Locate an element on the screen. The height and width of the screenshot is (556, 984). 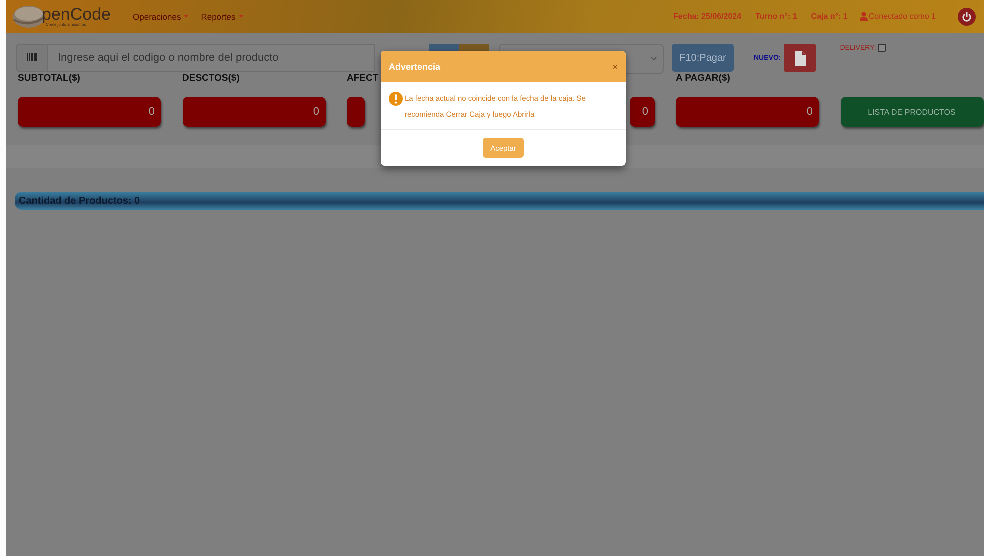
status-text: Fecha: 25/06/2024 is located at coordinates (708, 16).